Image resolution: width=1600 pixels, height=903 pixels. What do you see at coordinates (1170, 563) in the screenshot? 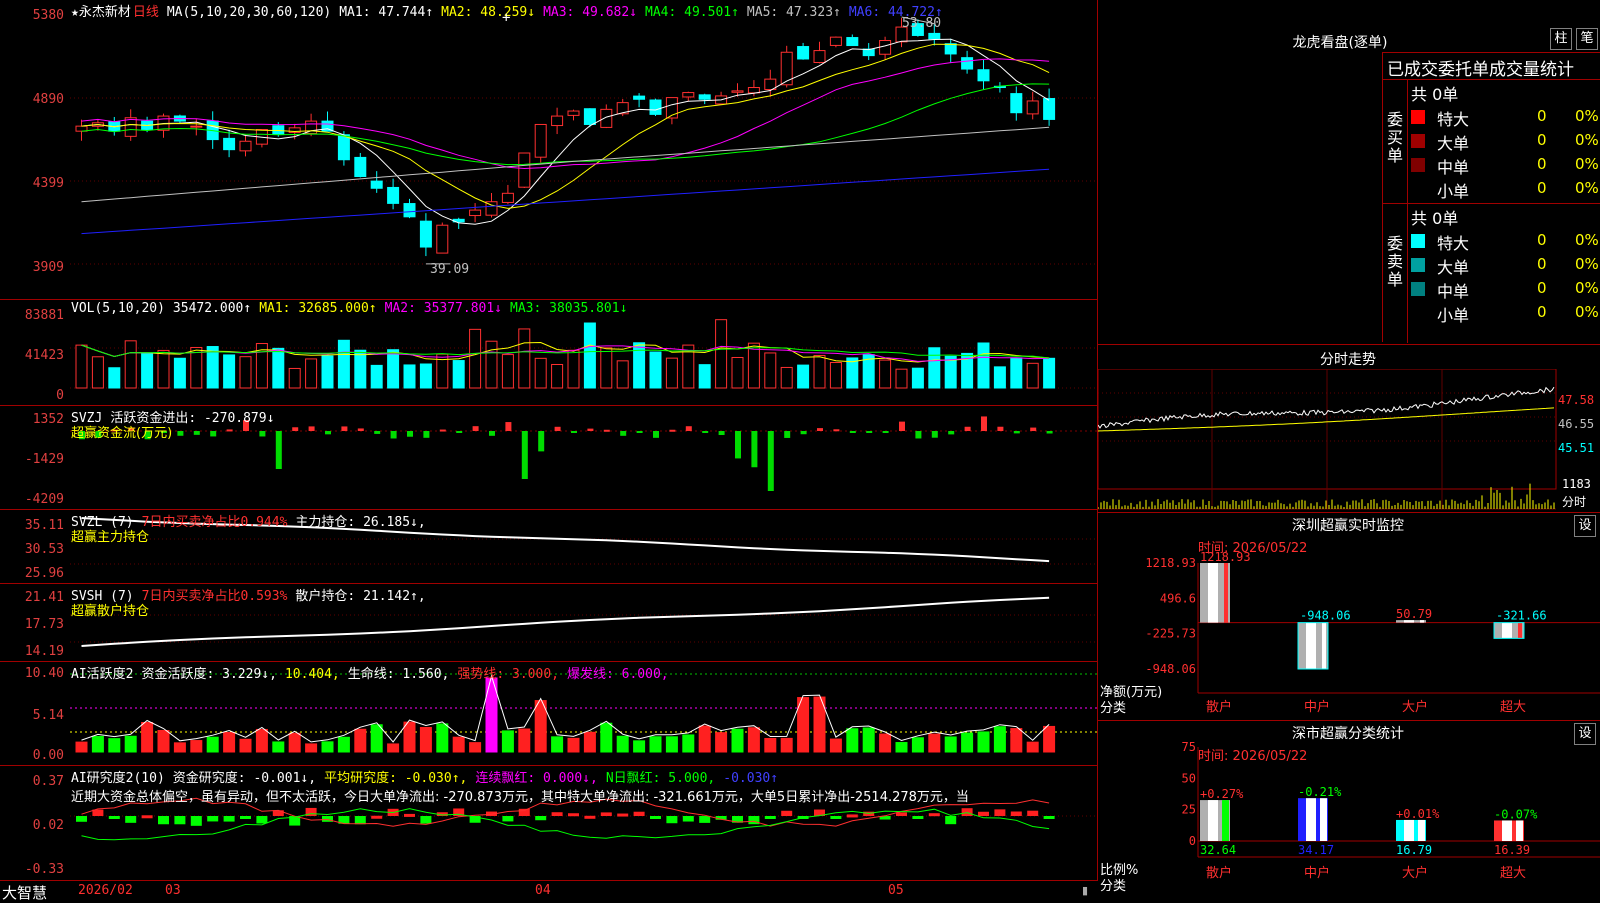
I see `monitor-y-tick: 1218.93` at bounding box center [1170, 563].